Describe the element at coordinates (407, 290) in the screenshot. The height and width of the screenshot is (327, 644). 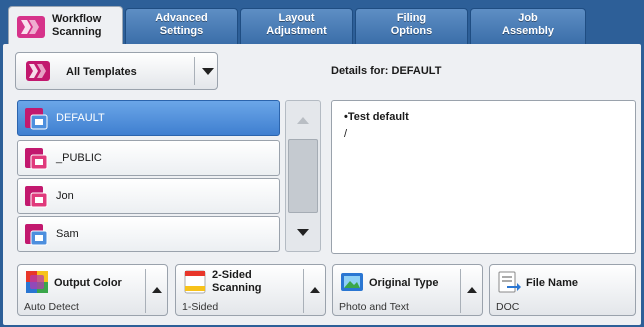
I see `original-type-button: Original Type Photo and Text` at that location.